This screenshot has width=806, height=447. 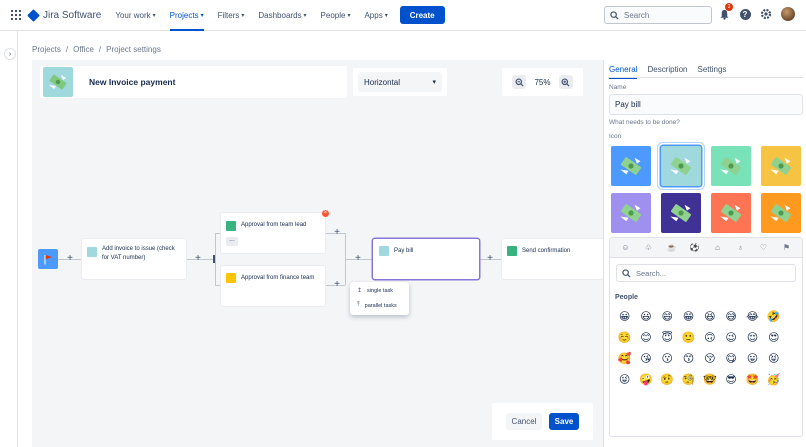 I want to click on create-button: Create, so click(x=422, y=15).